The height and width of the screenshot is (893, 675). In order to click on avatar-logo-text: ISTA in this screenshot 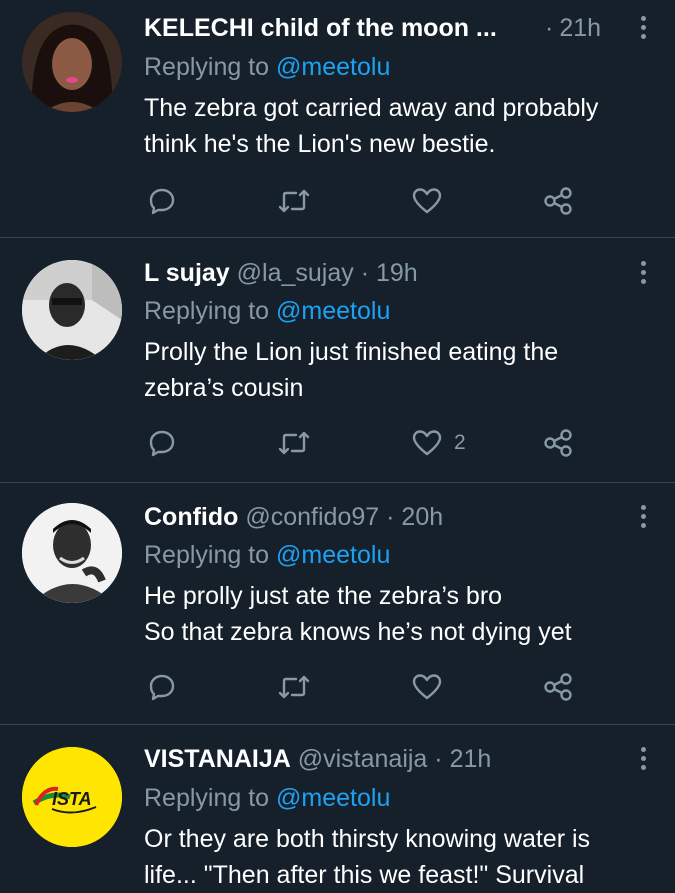, I will do `click(72, 799)`.